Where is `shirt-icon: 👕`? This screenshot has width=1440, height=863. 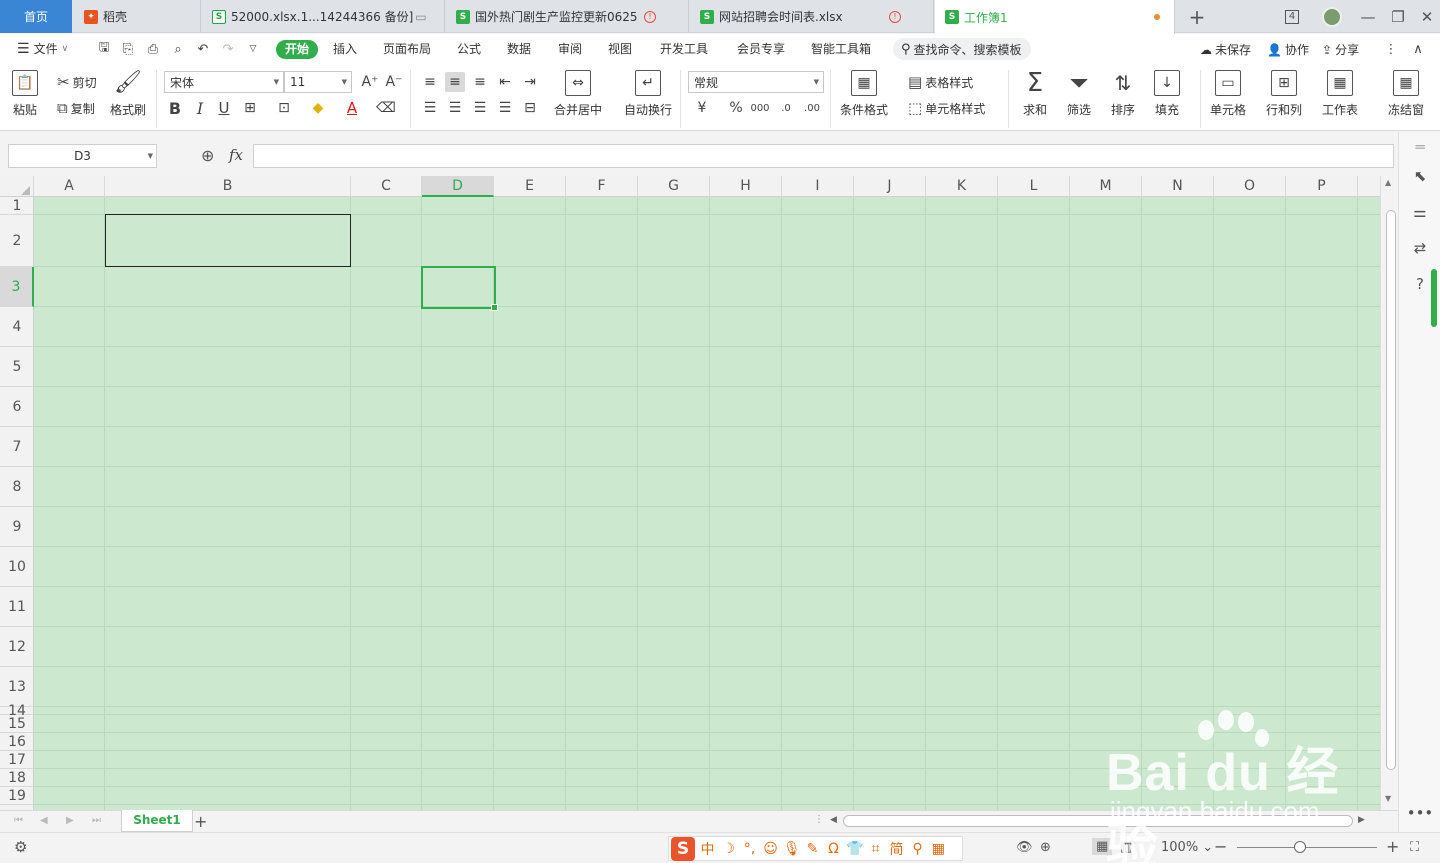
shirt-icon: 👕 is located at coordinates (854, 849).